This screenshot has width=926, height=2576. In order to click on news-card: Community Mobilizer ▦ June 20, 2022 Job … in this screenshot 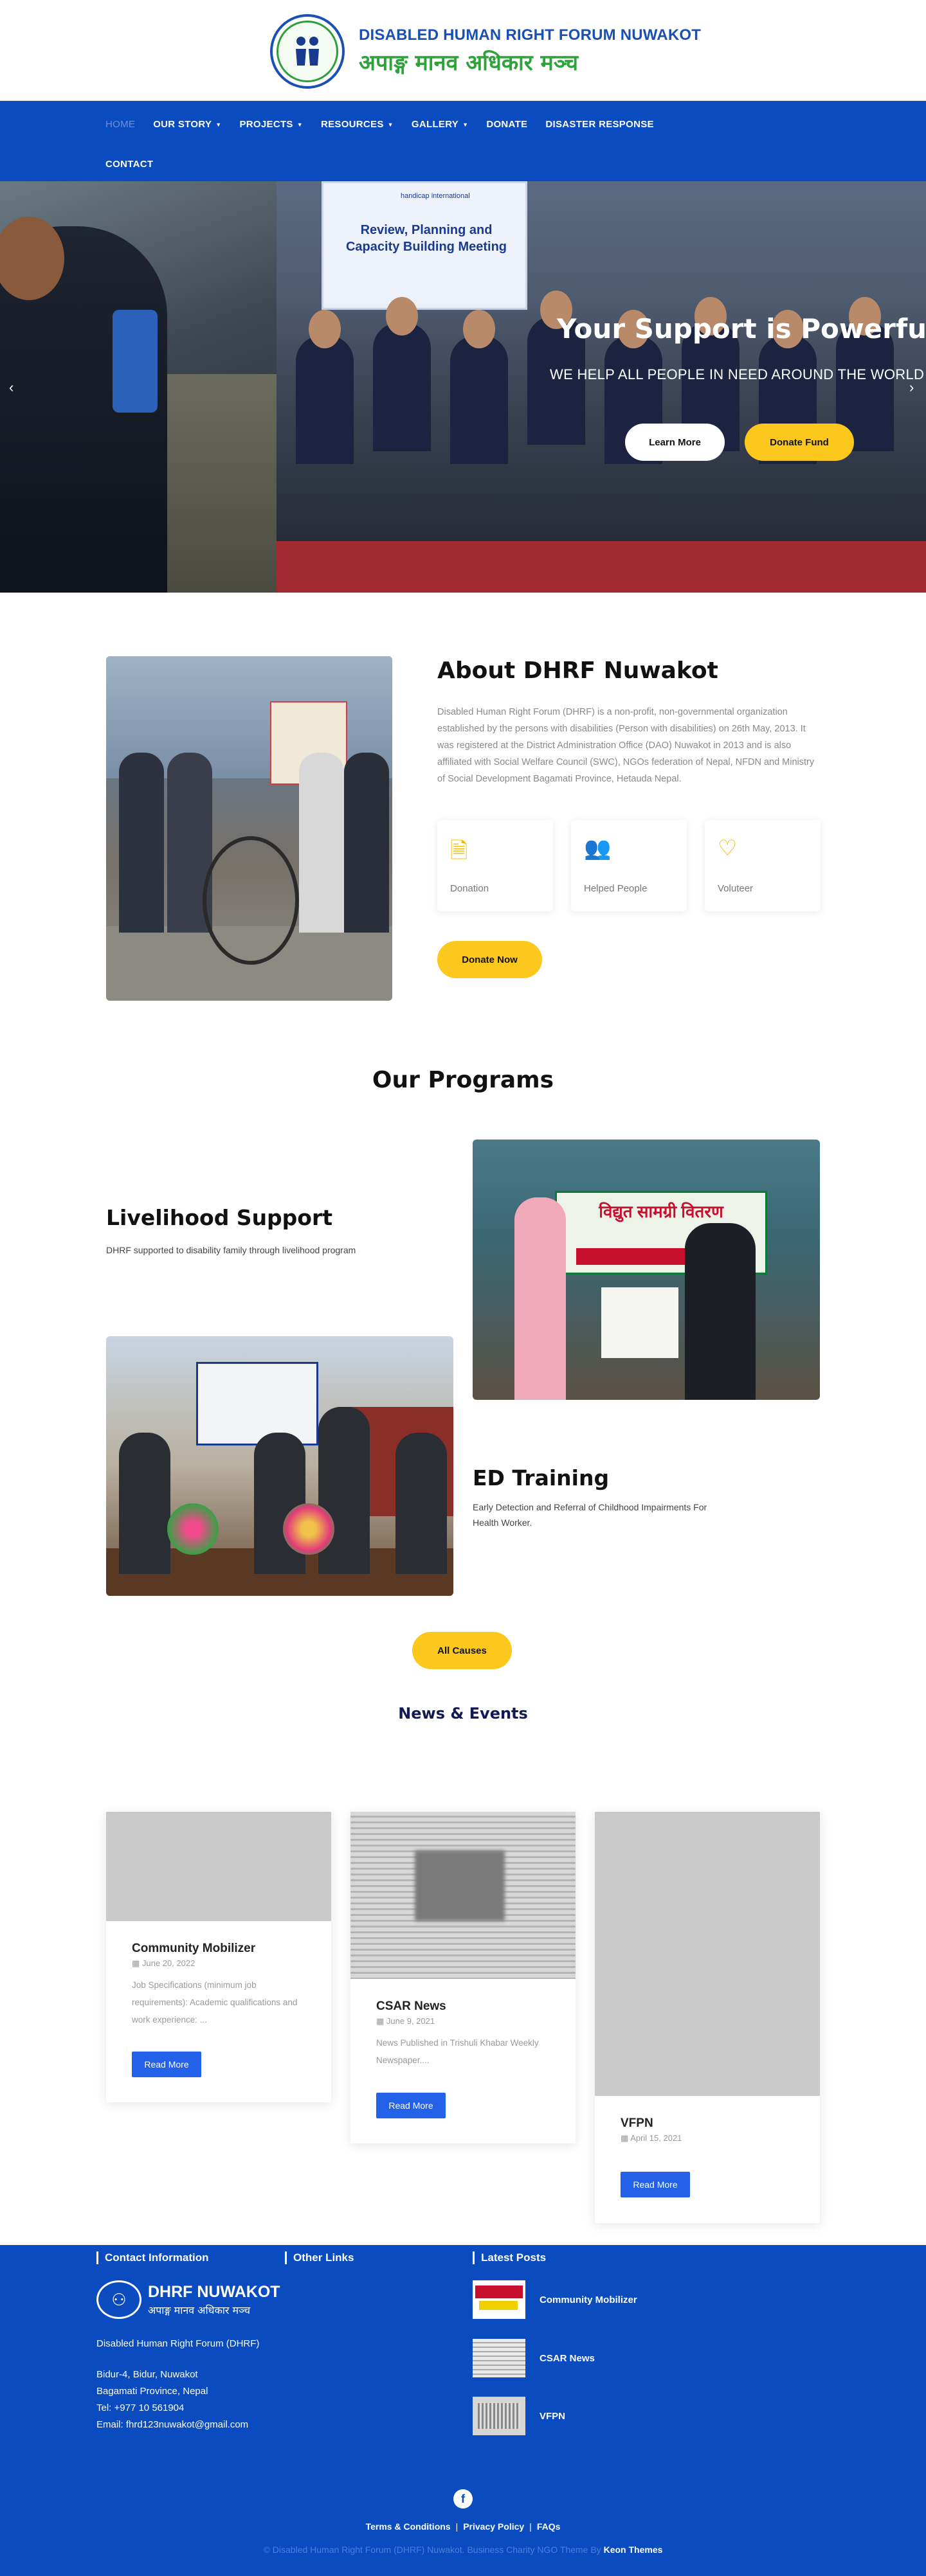, I will do `click(219, 1957)`.